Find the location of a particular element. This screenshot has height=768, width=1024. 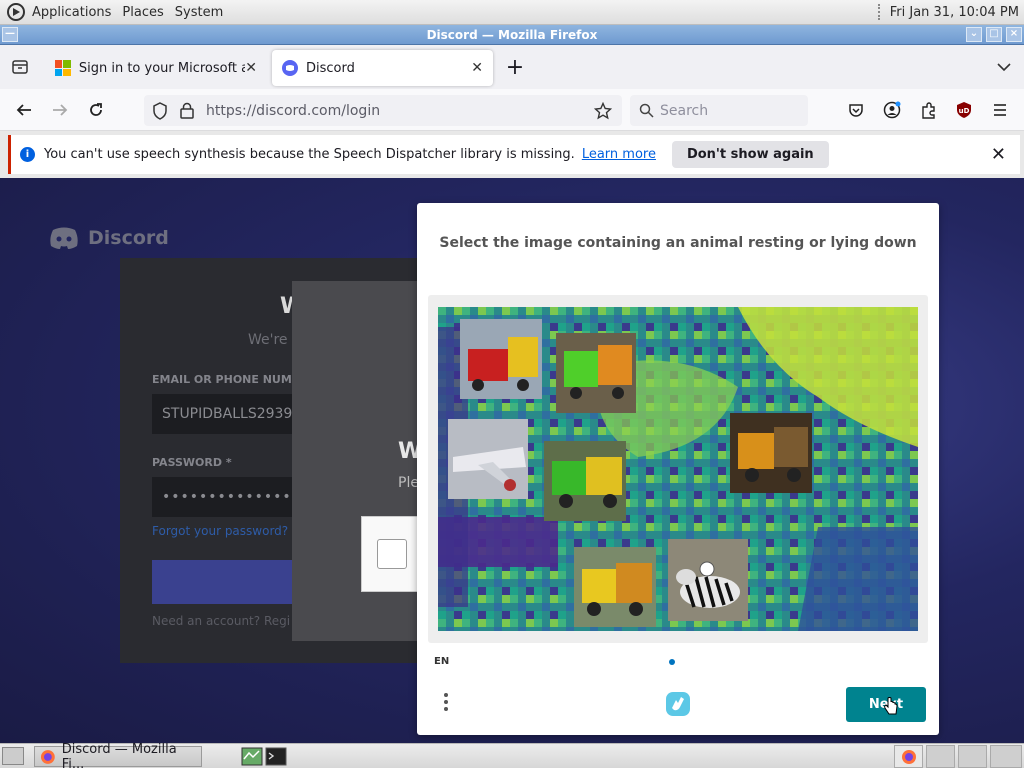

info-icon: i is located at coordinates (27, 154).